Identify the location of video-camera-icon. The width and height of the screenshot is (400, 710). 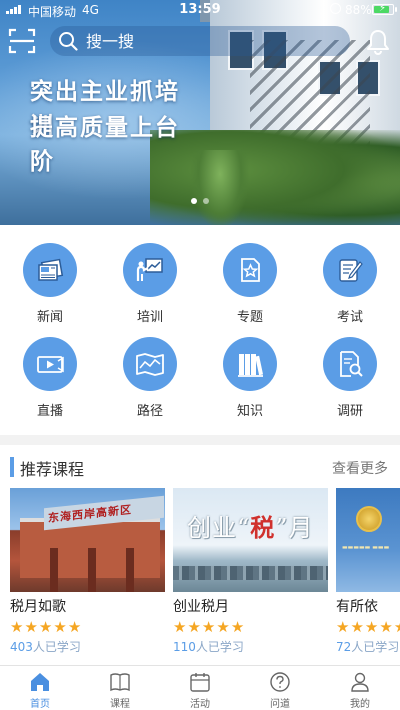
(50, 364).